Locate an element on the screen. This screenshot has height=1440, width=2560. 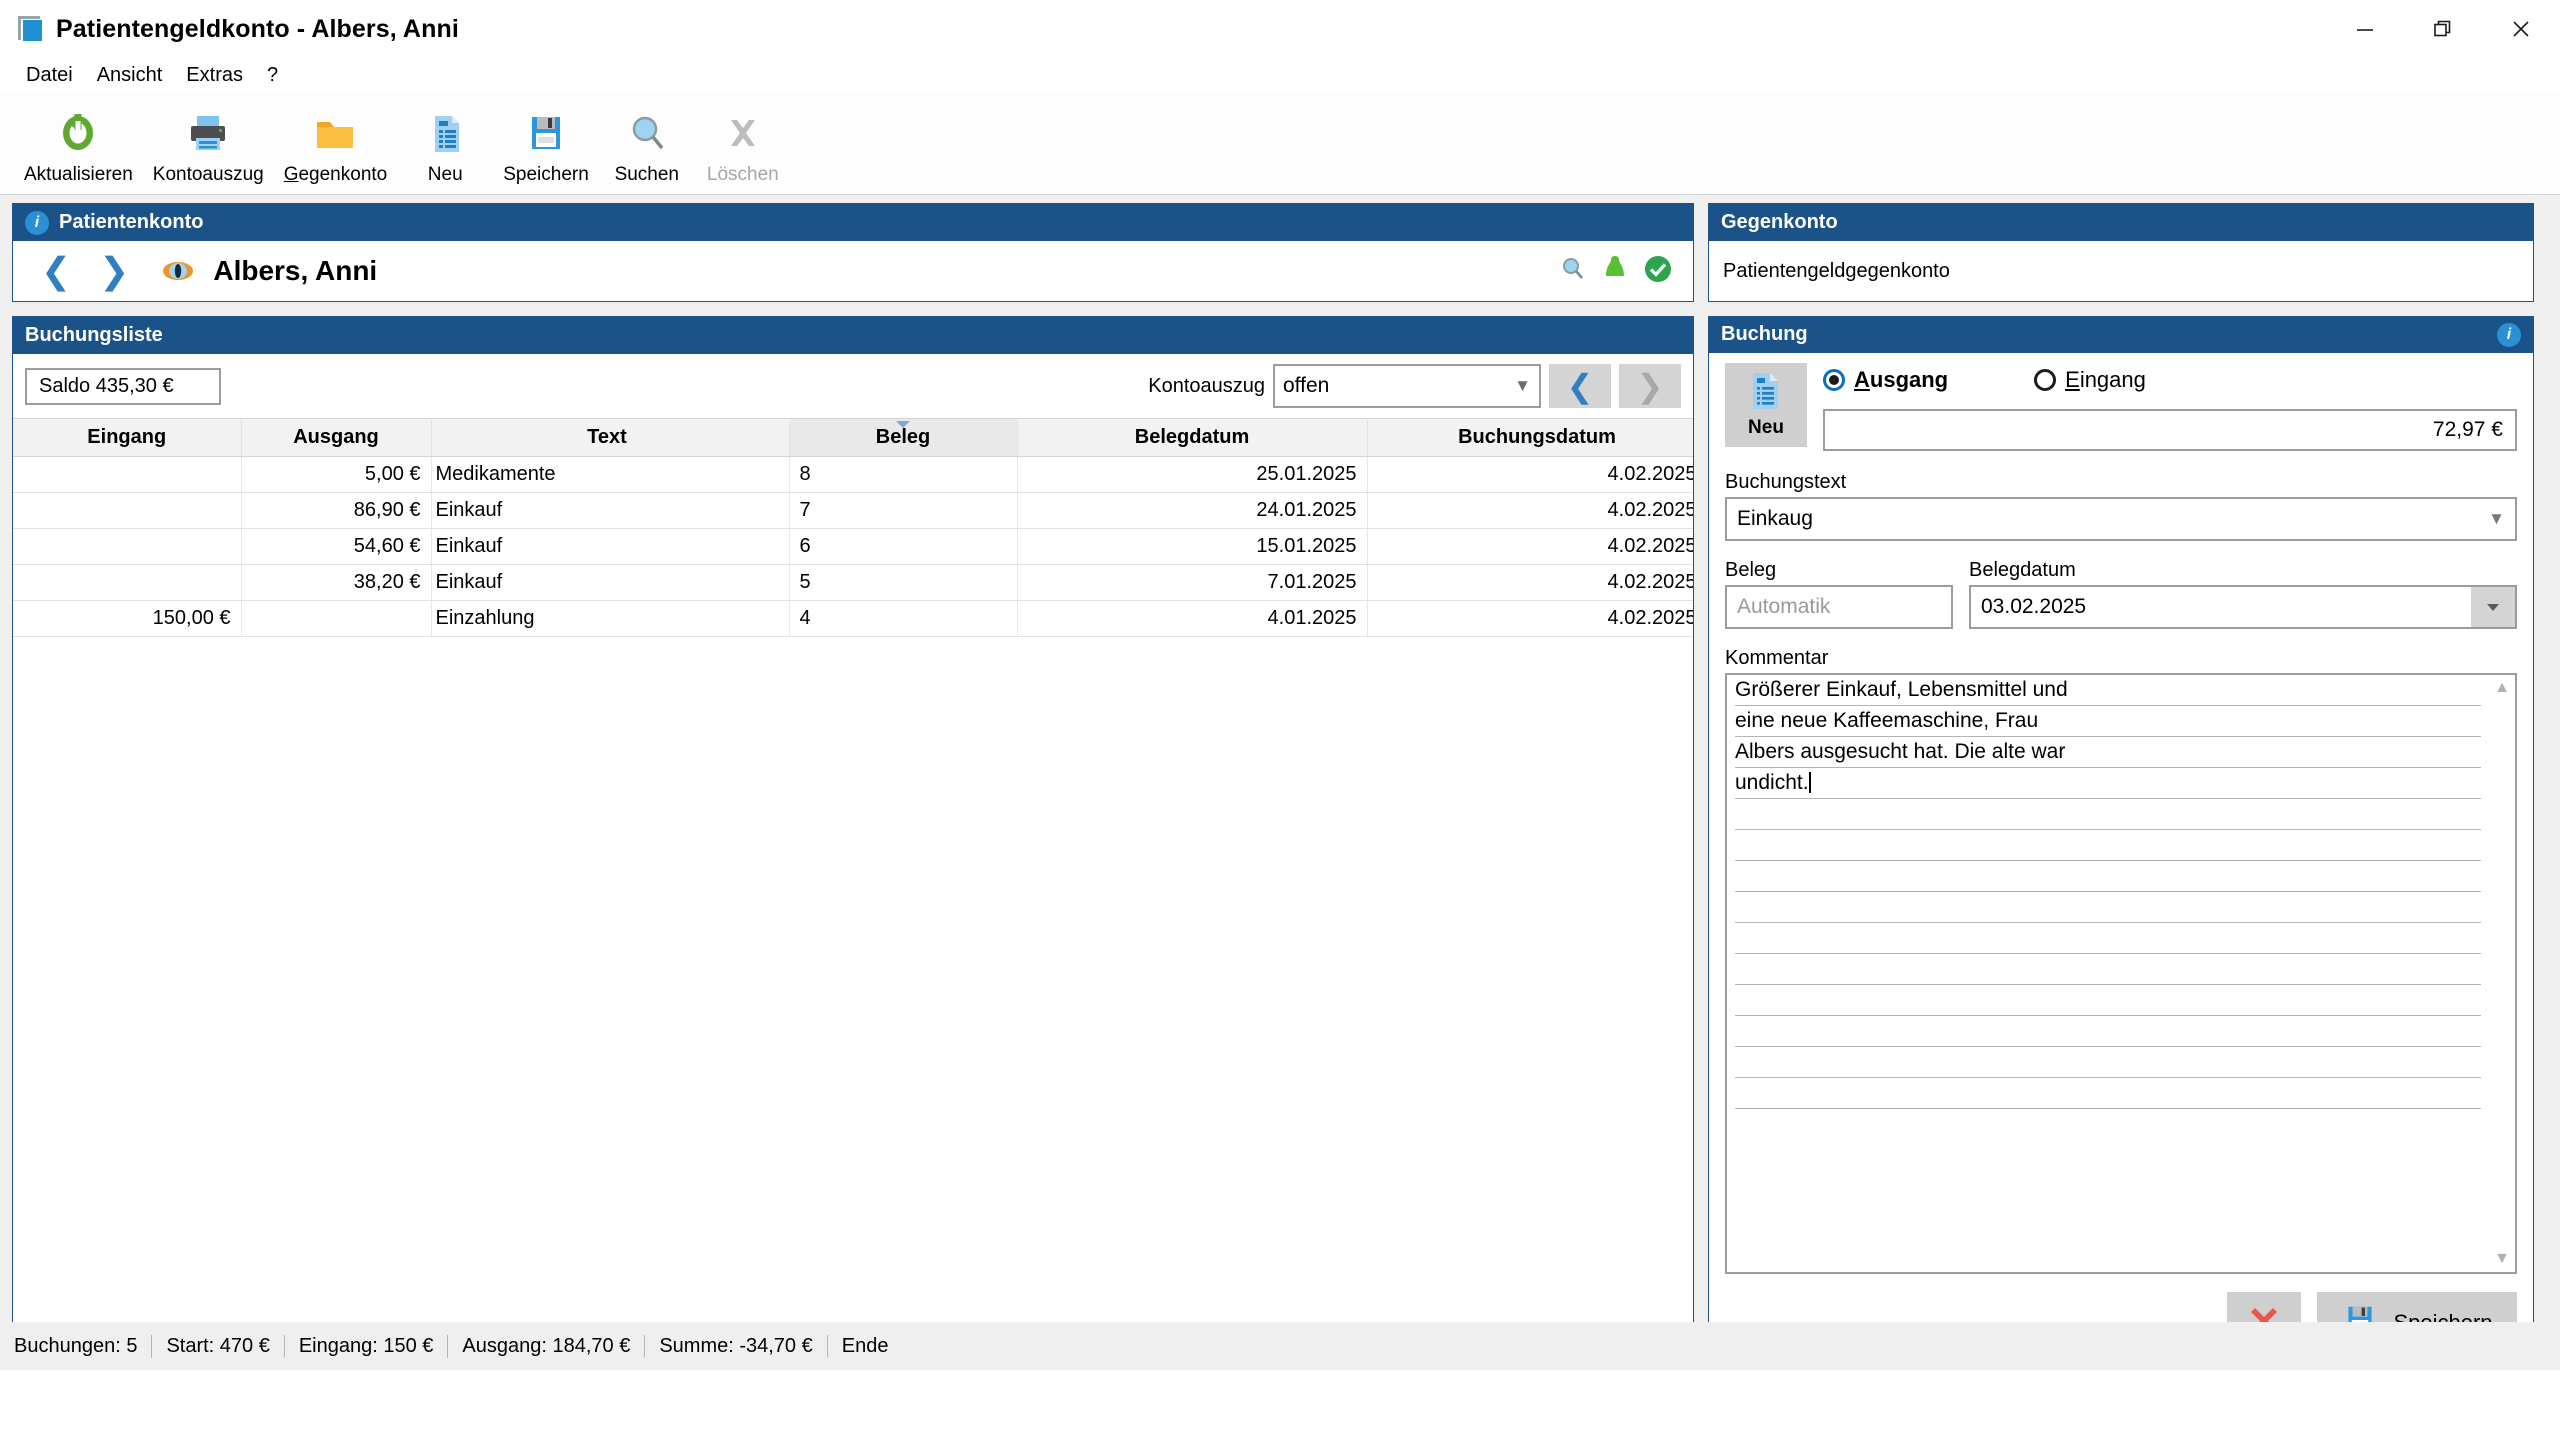
menu-item-extras: Extras is located at coordinates (214, 75).